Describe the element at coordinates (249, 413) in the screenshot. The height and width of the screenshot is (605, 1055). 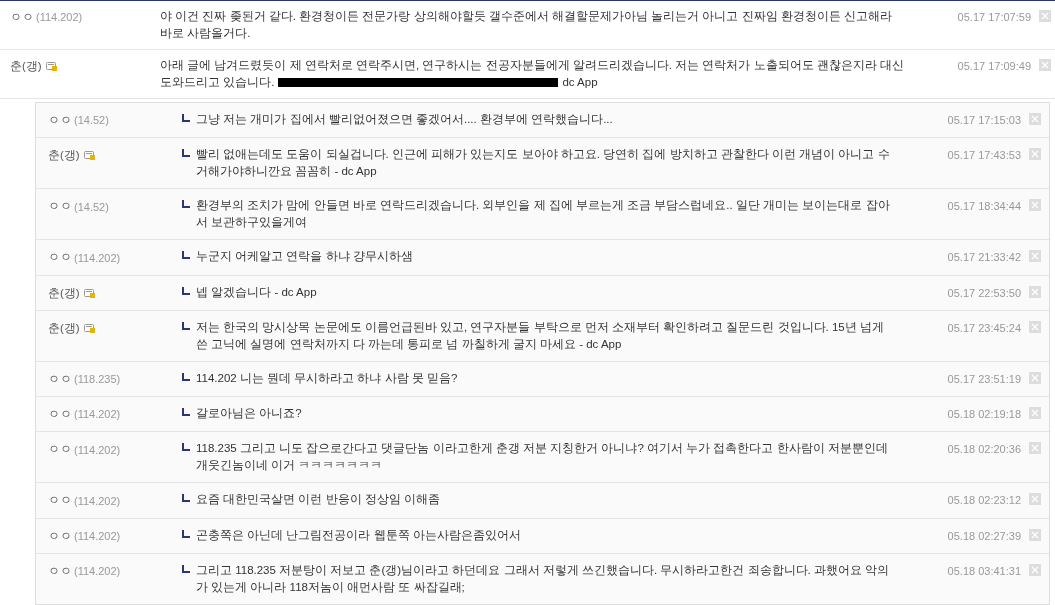
I see `comment-text: 갈로아님은 아니죠?` at that location.